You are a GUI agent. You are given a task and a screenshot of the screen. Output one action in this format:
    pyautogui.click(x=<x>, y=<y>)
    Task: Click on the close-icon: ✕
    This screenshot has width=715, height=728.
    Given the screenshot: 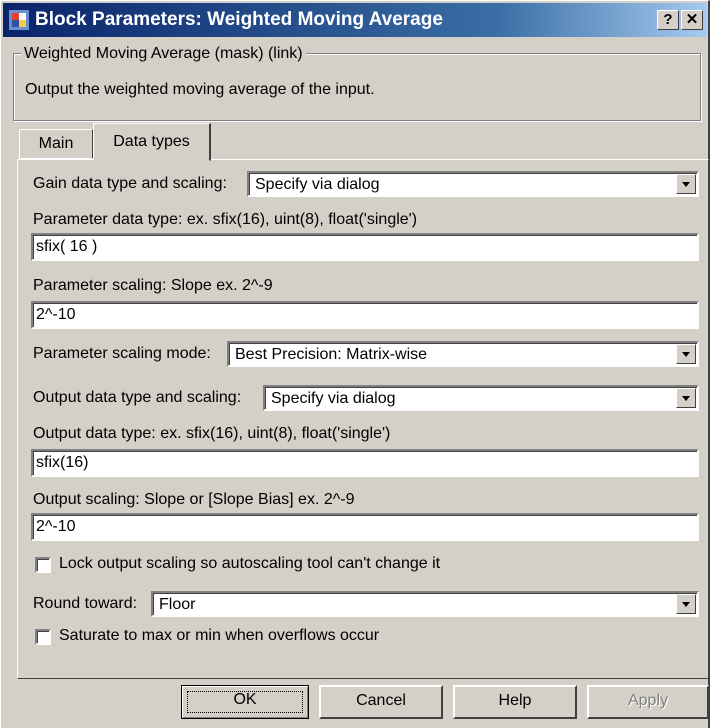 What is the action you would take?
    pyautogui.click(x=692, y=19)
    